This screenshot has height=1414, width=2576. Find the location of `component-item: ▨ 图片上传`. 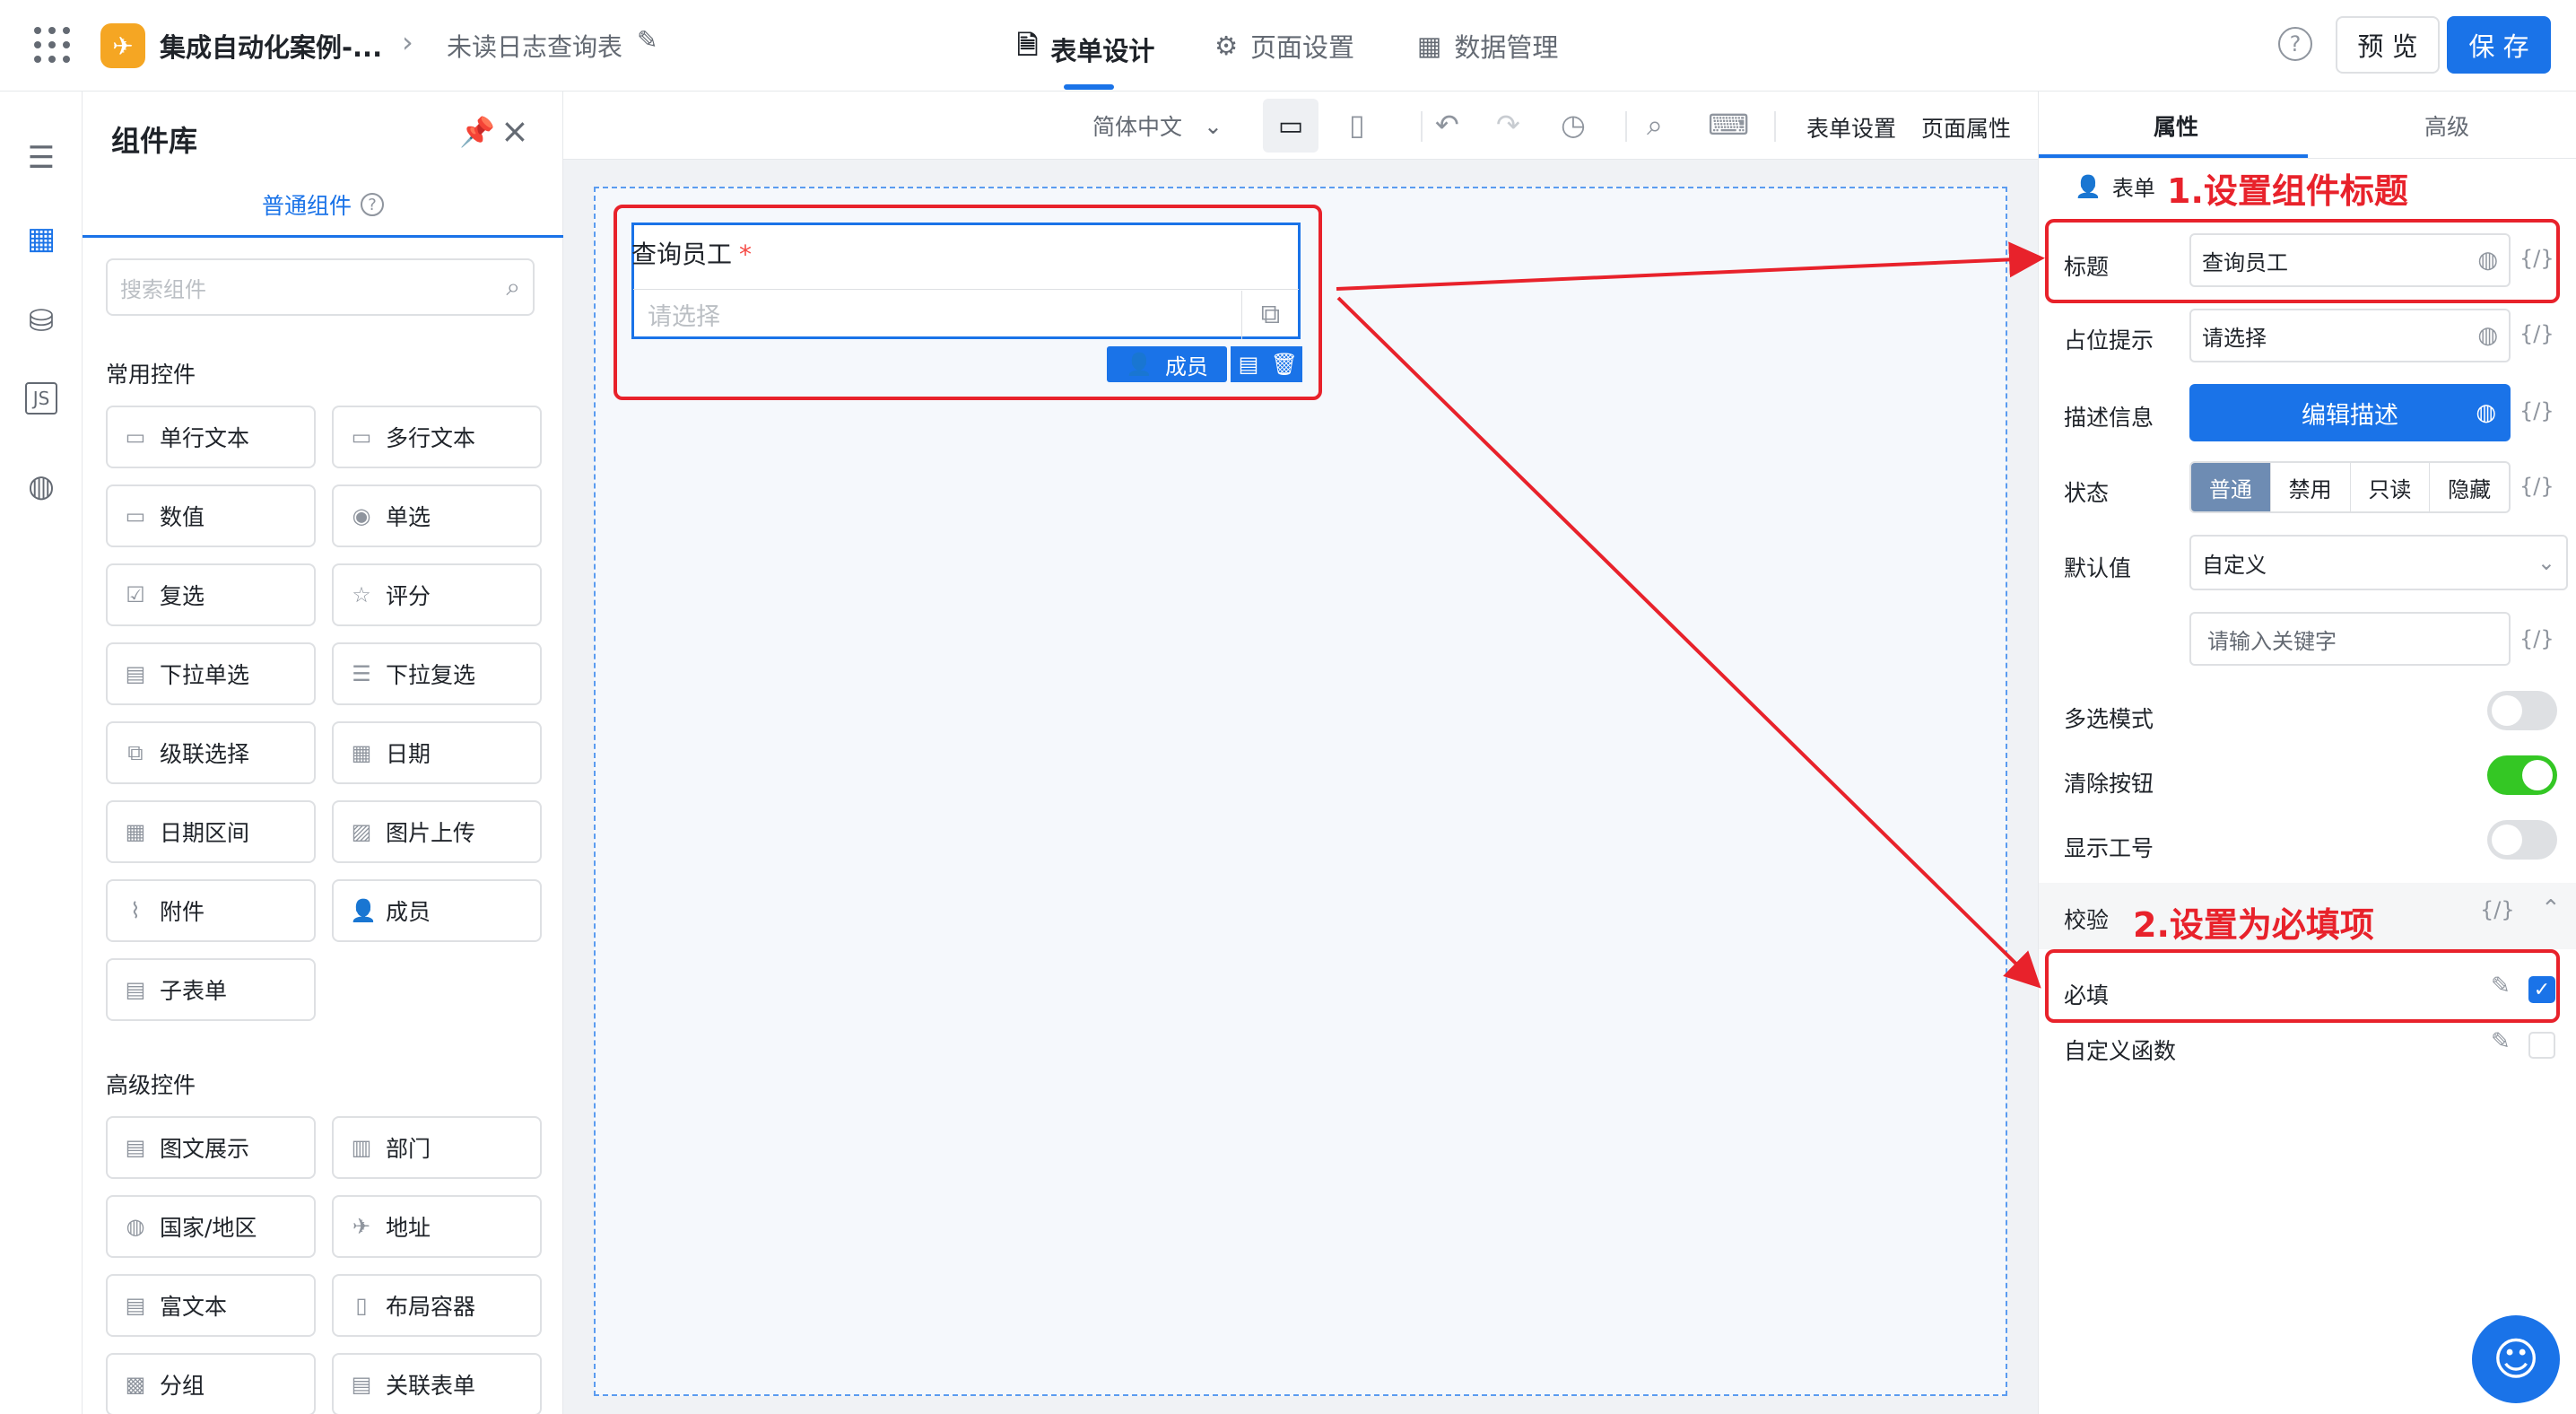

component-item: ▨ 图片上传 is located at coordinates (437, 831).